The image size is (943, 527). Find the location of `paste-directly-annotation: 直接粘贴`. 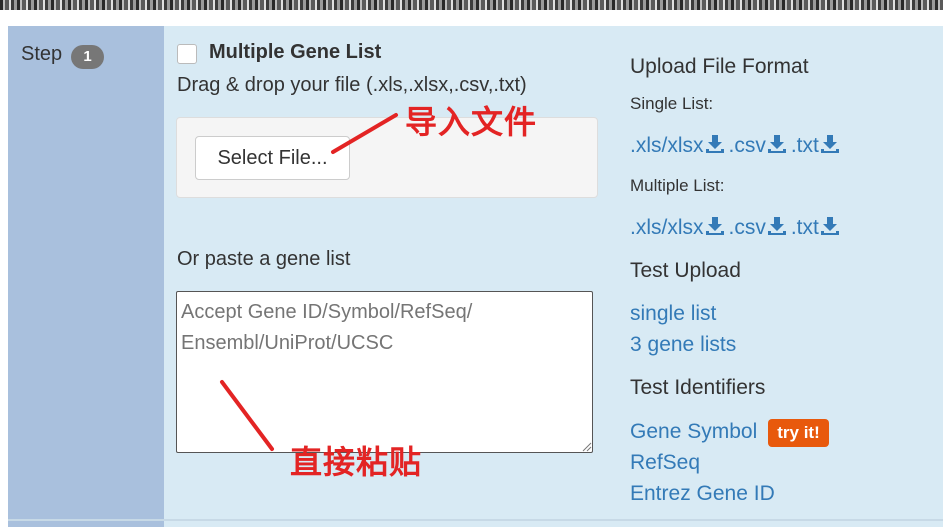

paste-directly-annotation: 直接粘贴 is located at coordinates (356, 462).